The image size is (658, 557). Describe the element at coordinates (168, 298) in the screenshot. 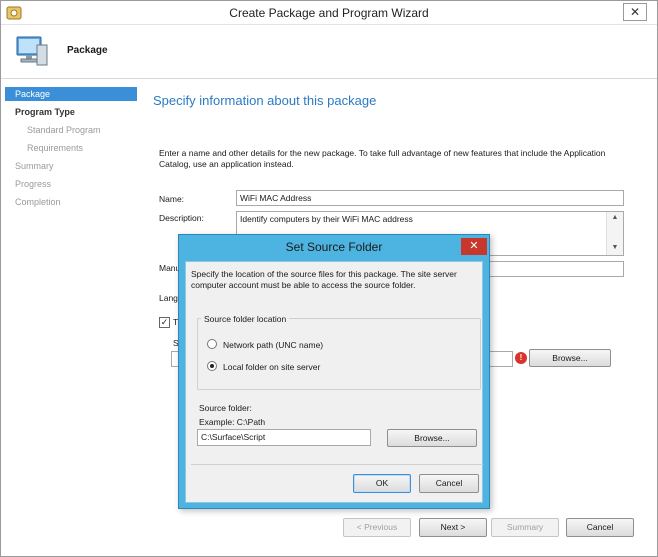

I see `language-label: Lang` at that location.